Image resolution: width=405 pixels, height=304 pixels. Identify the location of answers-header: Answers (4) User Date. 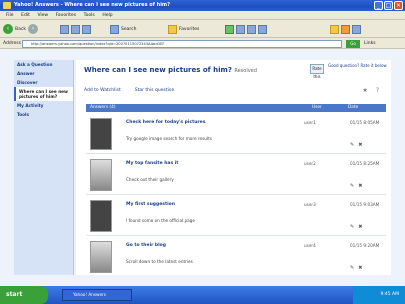
(236, 108).